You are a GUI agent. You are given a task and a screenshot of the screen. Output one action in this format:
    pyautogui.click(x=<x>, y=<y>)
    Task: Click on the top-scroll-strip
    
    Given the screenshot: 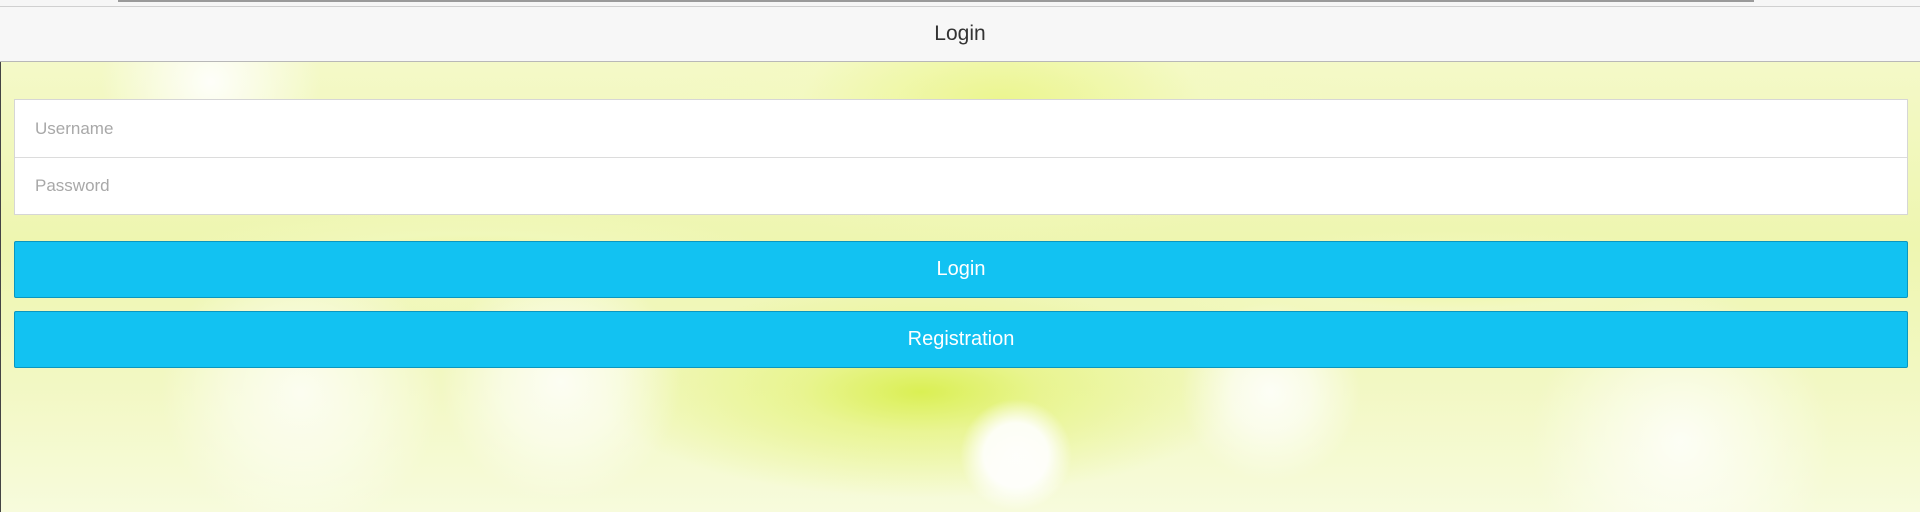 What is the action you would take?
    pyautogui.click(x=960, y=3)
    